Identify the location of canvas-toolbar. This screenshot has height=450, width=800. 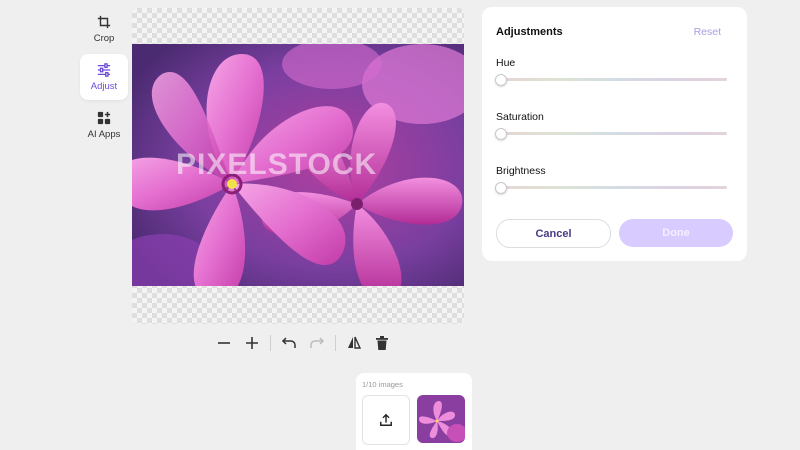
(305, 343).